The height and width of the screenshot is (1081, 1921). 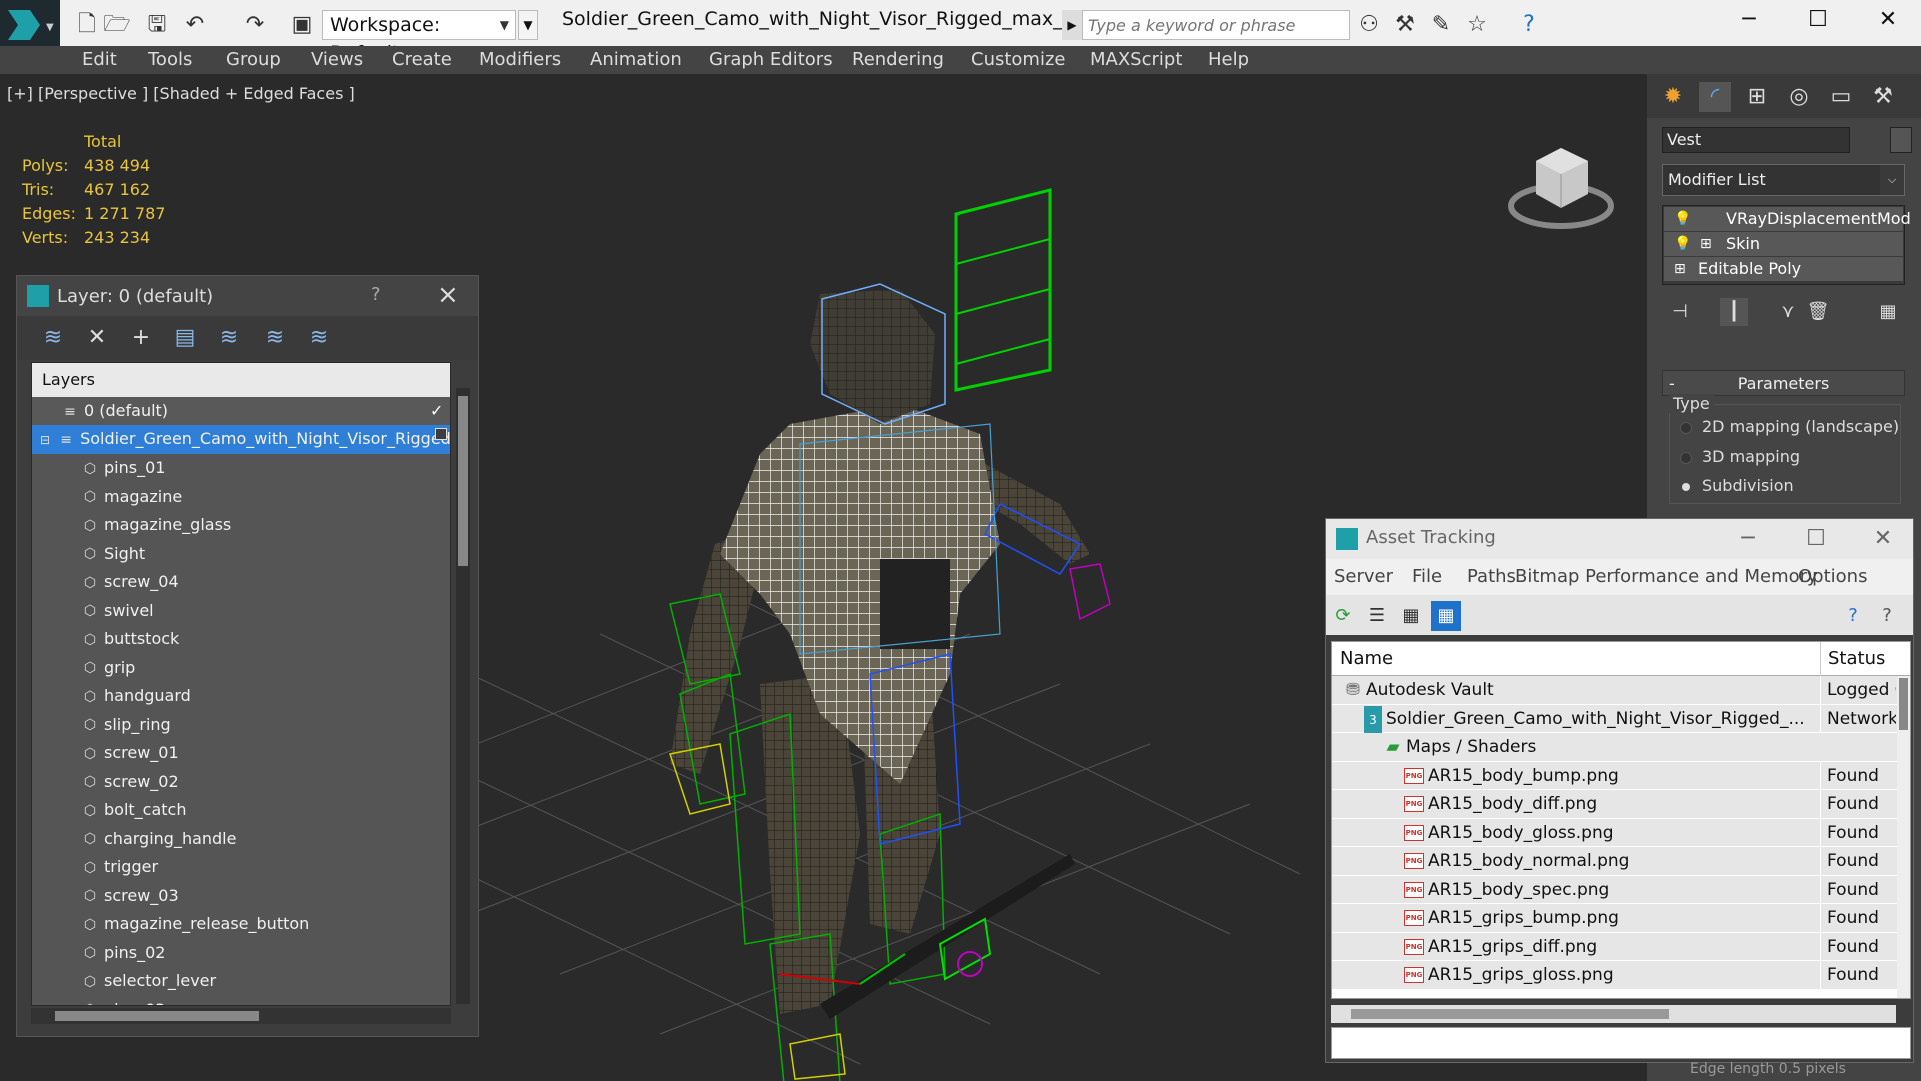 I want to click on layer-current-box, so click(x=441, y=434).